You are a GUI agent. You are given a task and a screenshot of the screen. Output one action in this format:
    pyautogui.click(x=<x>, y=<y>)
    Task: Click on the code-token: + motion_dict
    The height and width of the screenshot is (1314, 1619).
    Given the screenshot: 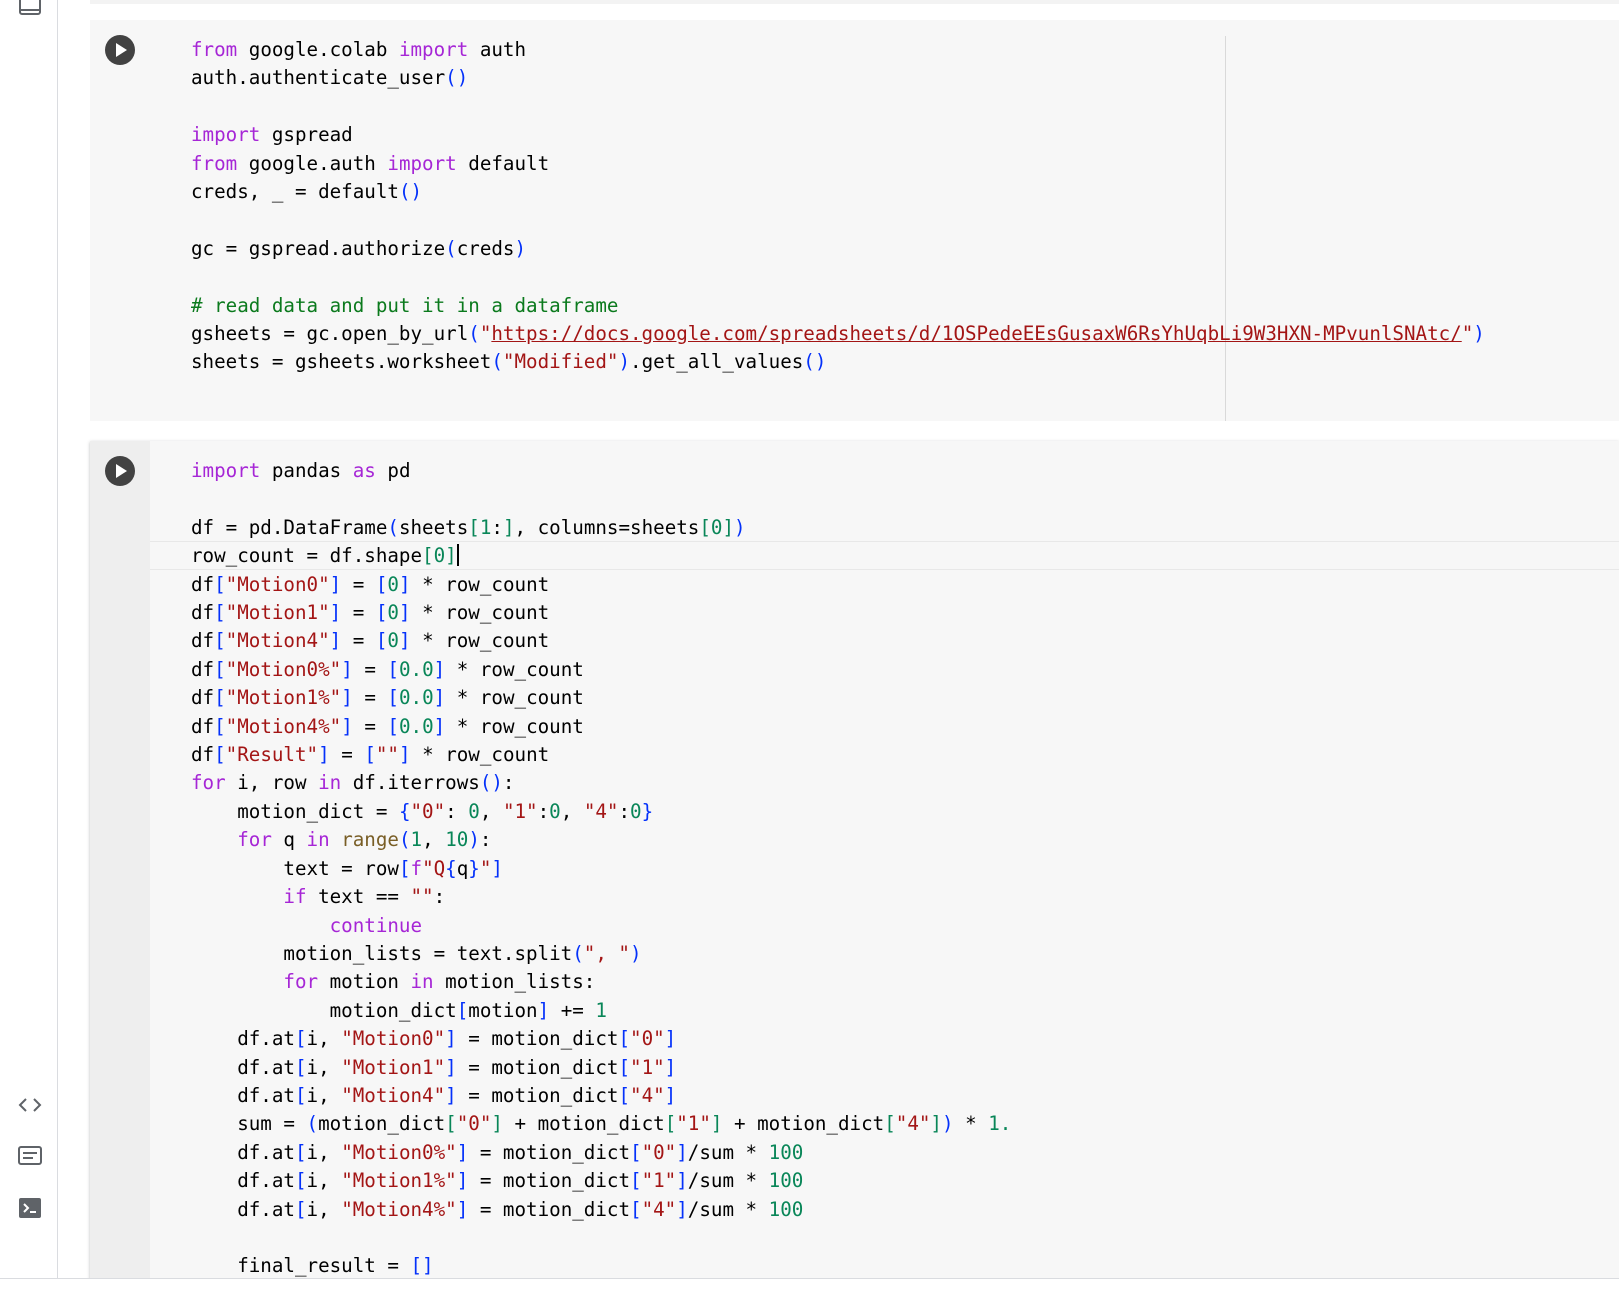 What is the action you would take?
    pyautogui.click(x=803, y=1124)
    